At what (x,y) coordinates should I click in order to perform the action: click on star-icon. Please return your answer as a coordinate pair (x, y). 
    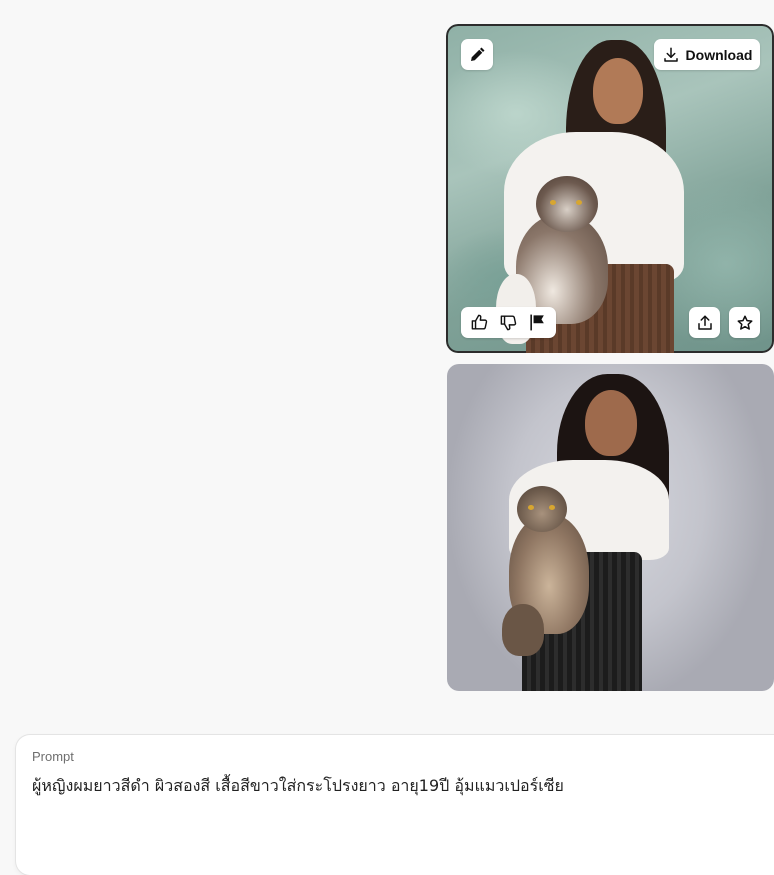
    Looking at the image, I should click on (744, 322).